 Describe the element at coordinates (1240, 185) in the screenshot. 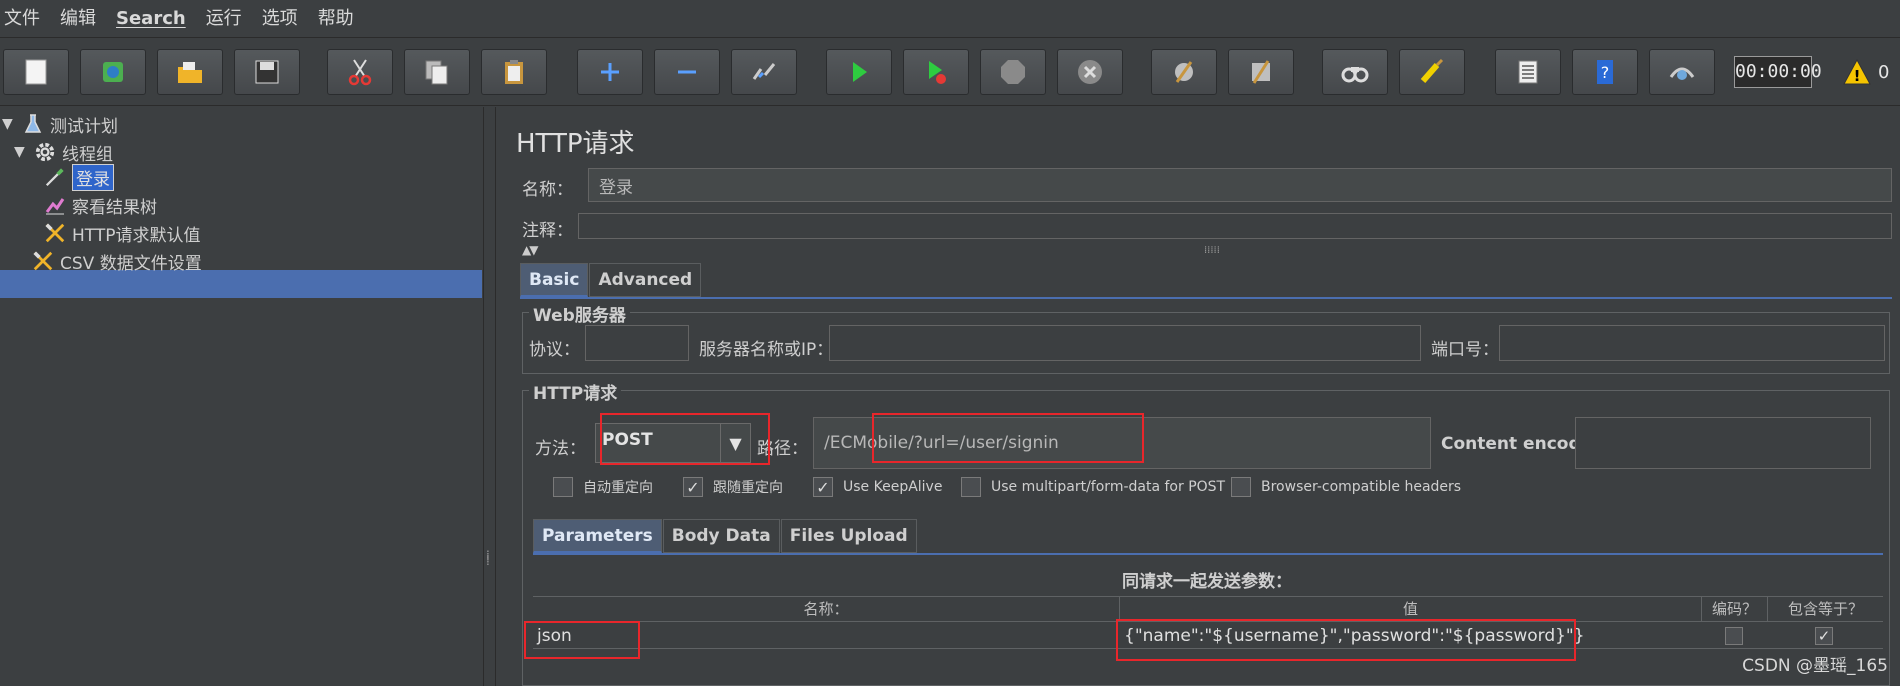

I see `name-input: 登录` at that location.